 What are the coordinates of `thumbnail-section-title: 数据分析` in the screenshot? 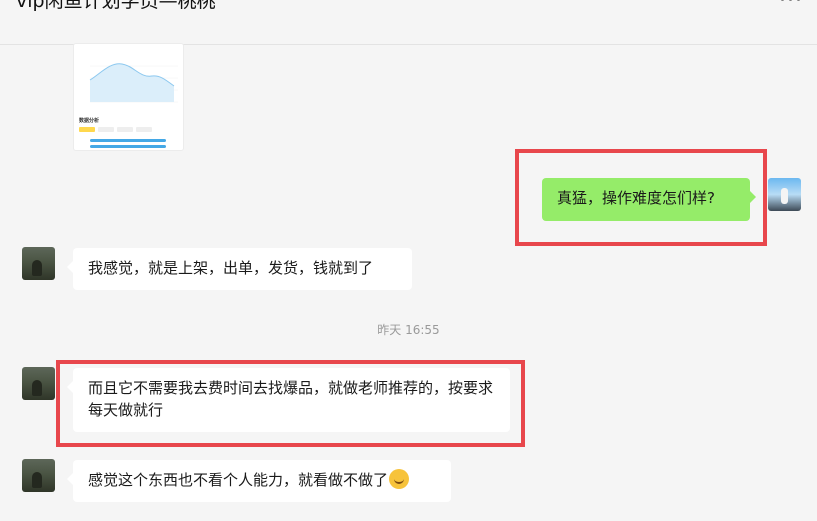 It's located at (89, 121).